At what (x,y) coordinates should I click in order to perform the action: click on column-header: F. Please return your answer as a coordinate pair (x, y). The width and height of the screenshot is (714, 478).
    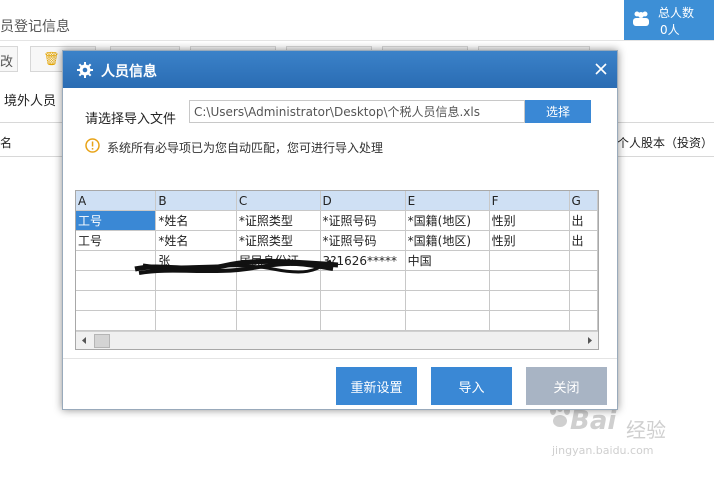
    Looking at the image, I should click on (529, 201).